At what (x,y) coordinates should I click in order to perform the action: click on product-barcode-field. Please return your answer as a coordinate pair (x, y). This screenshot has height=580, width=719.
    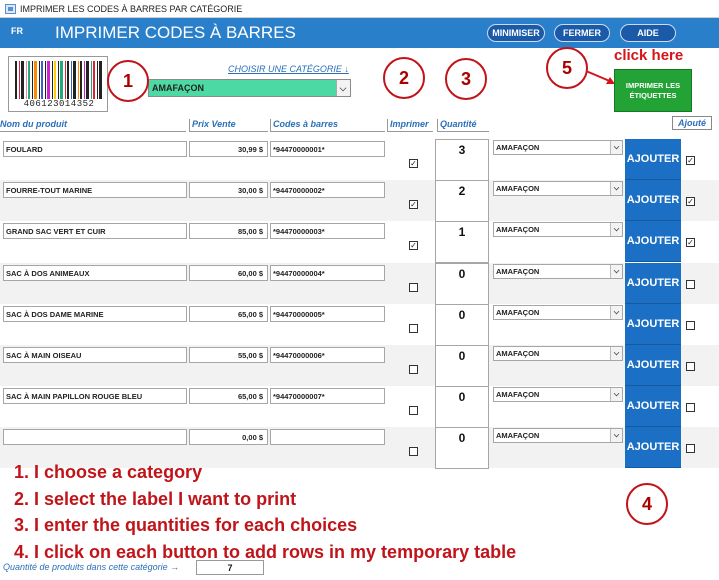
    Looking at the image, I should click on (327, 437).